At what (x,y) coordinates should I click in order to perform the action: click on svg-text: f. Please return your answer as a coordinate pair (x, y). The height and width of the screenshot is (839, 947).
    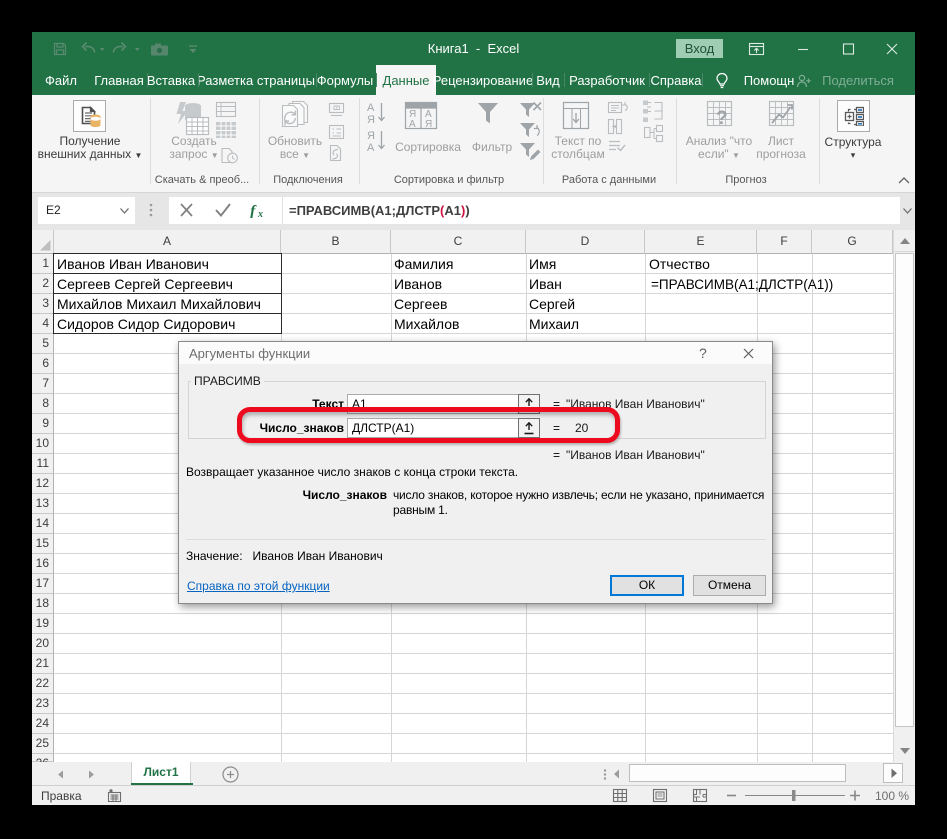
    Looking at the image, I should click on (253, 210).